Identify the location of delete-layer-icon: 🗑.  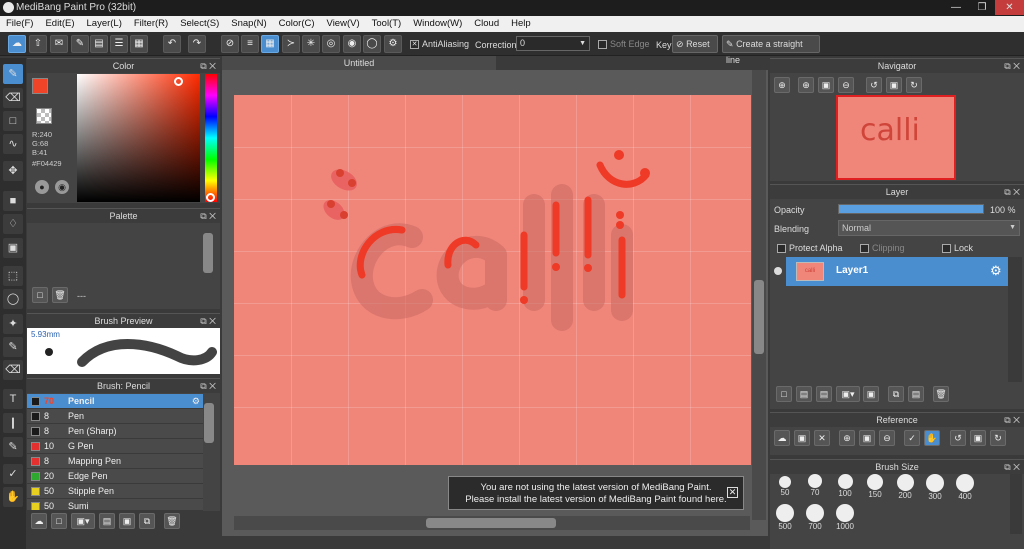
(941, 394).